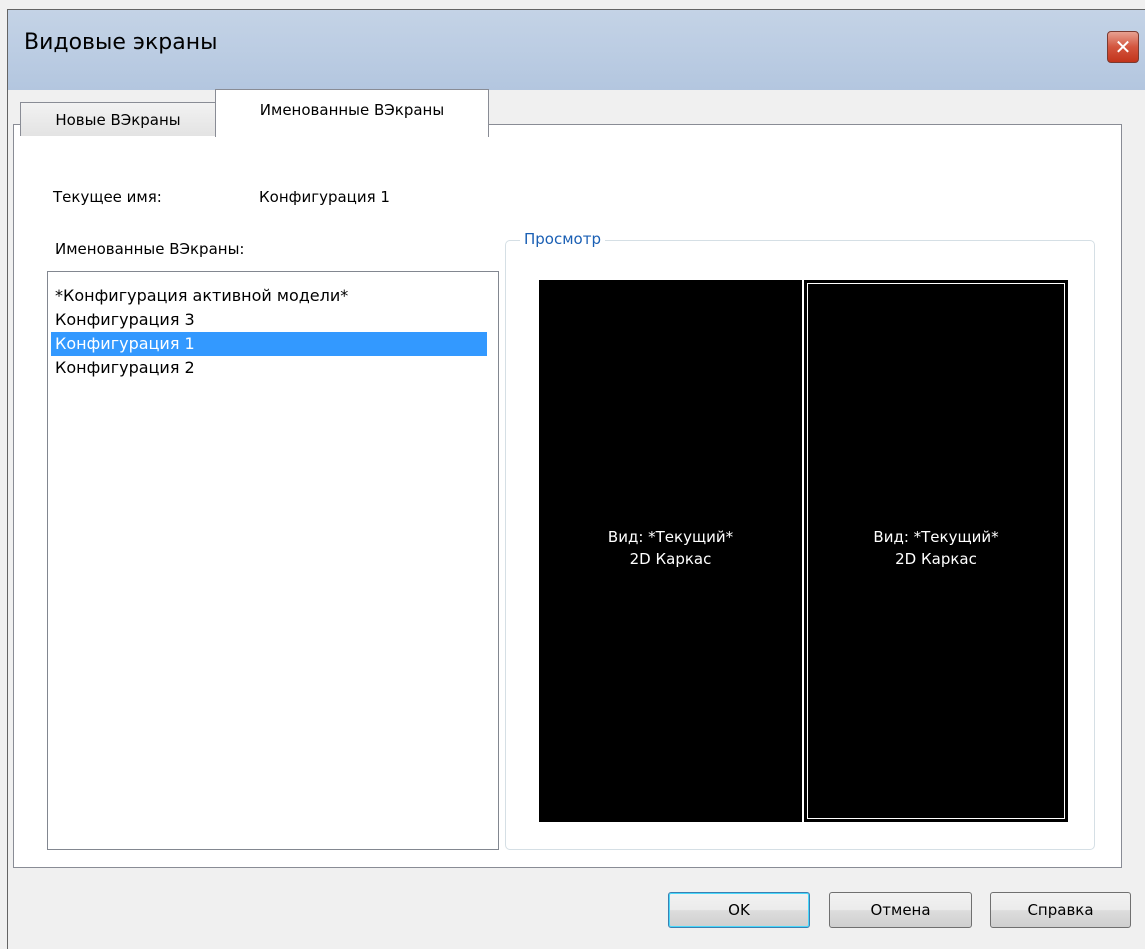 The width and height of the screenshot is (1145, 949). What do you see at coordinates (269, 344) in the screenshot?
I see `list-item-selected: Конфигурация 1` at bounding box center [269, 344].